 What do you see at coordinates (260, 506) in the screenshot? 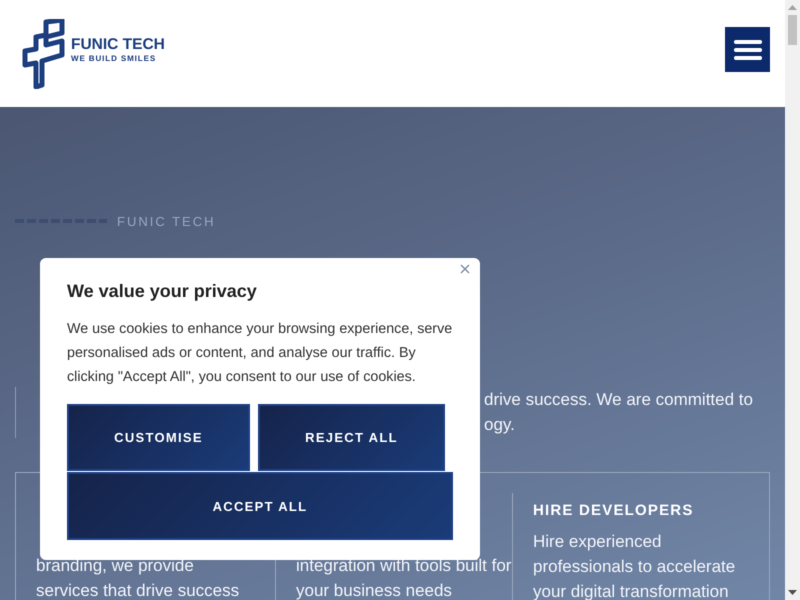
I see `accept-all-button: ACCEPT ALL` at bounding box center [260, 506].